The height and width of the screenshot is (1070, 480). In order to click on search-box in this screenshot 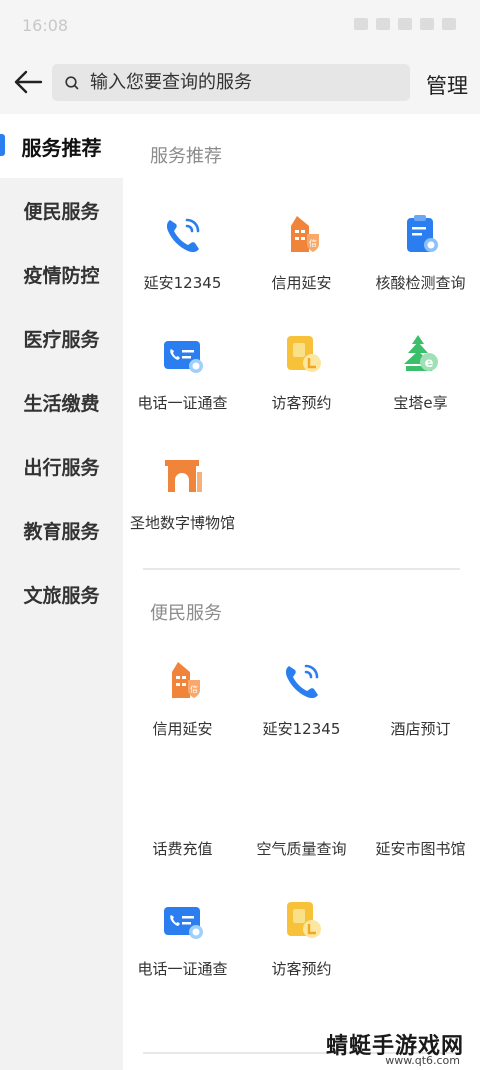, I will do `click(231, 82)`.